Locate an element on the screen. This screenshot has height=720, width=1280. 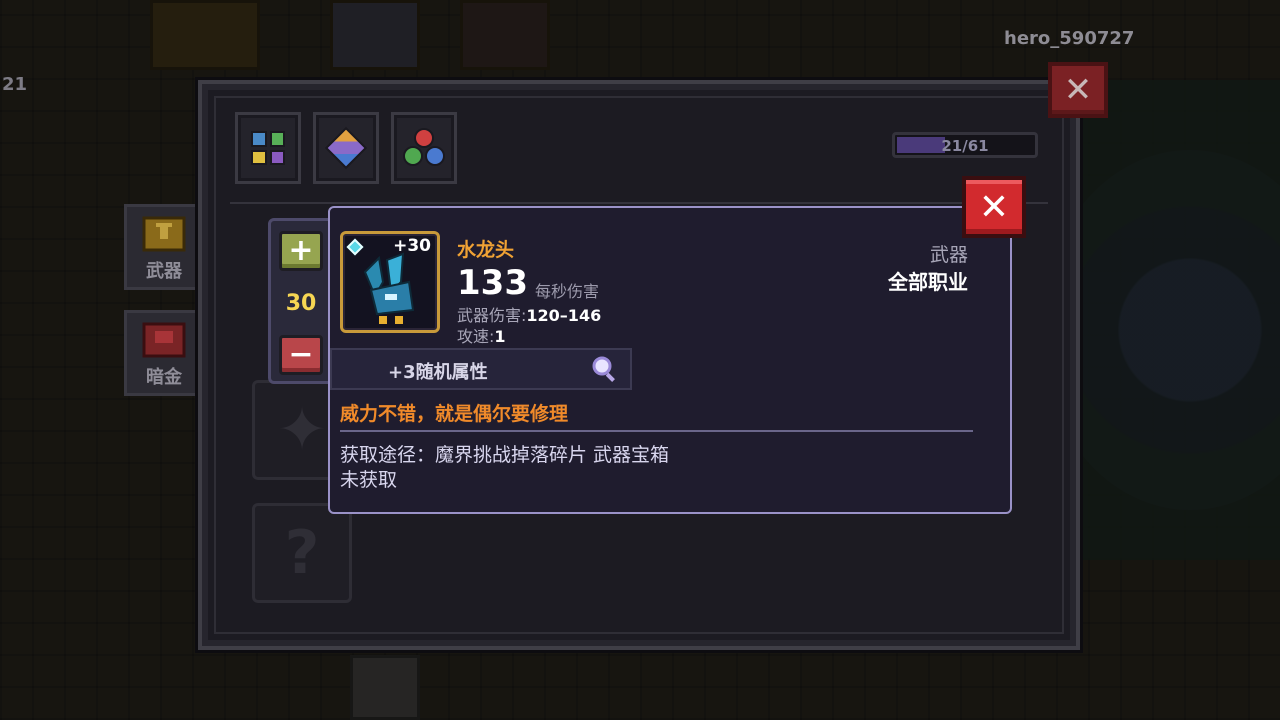
collection-progress-bar: 21/61 is located at coordinates (965, 145).